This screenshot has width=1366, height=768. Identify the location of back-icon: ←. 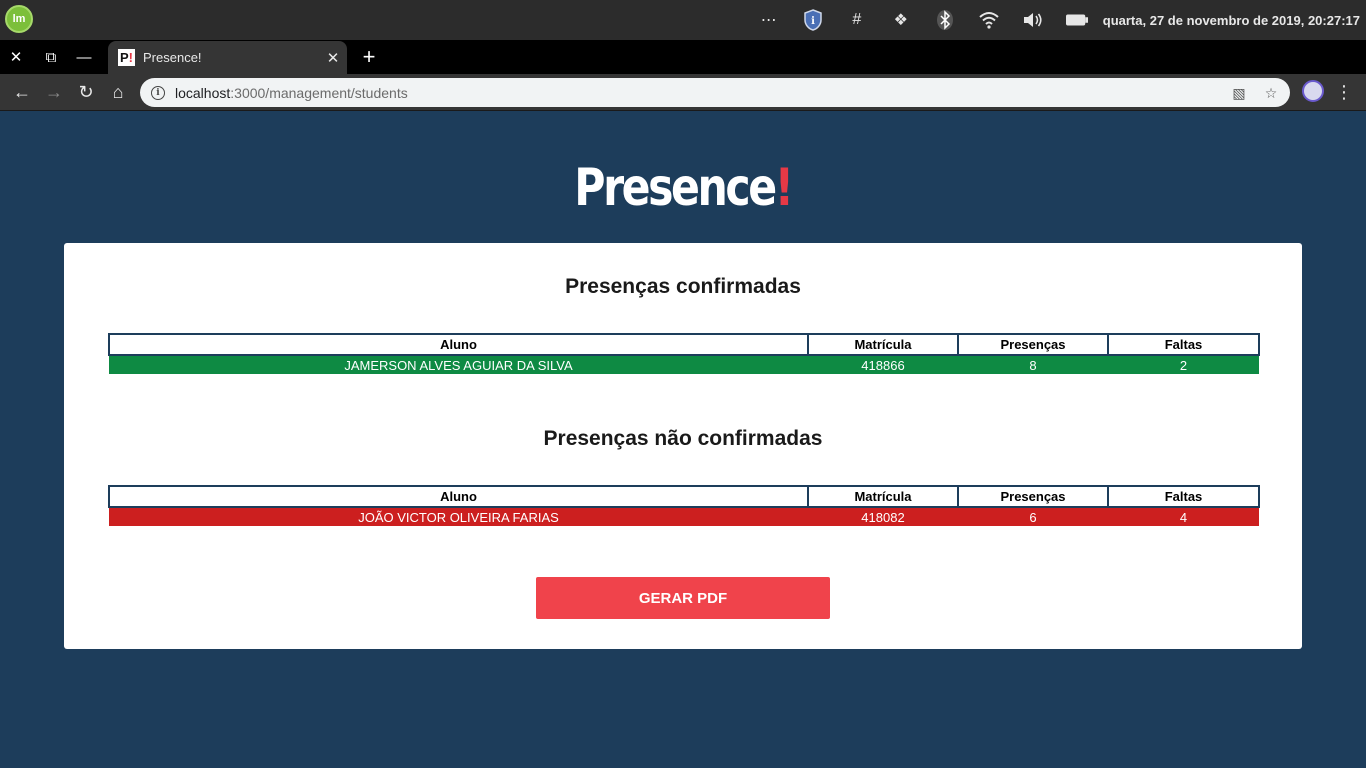
(22, 92).